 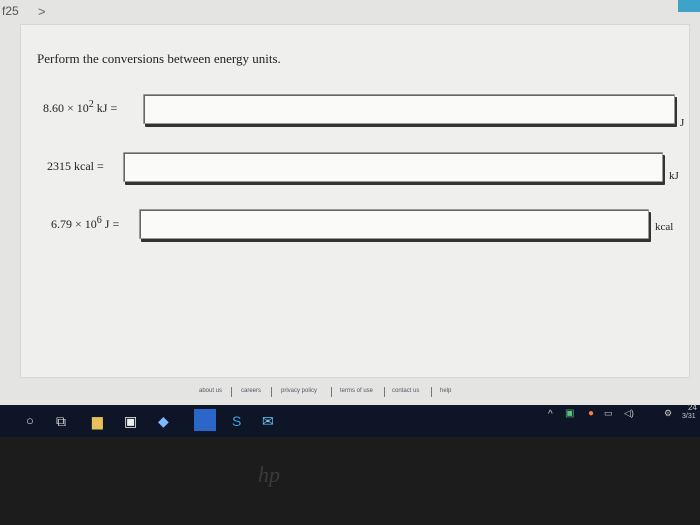 What do you see at coordinates (236, 421) in the screenshot?
I see `stripe-icon: S` at bounding box center [236, 421].